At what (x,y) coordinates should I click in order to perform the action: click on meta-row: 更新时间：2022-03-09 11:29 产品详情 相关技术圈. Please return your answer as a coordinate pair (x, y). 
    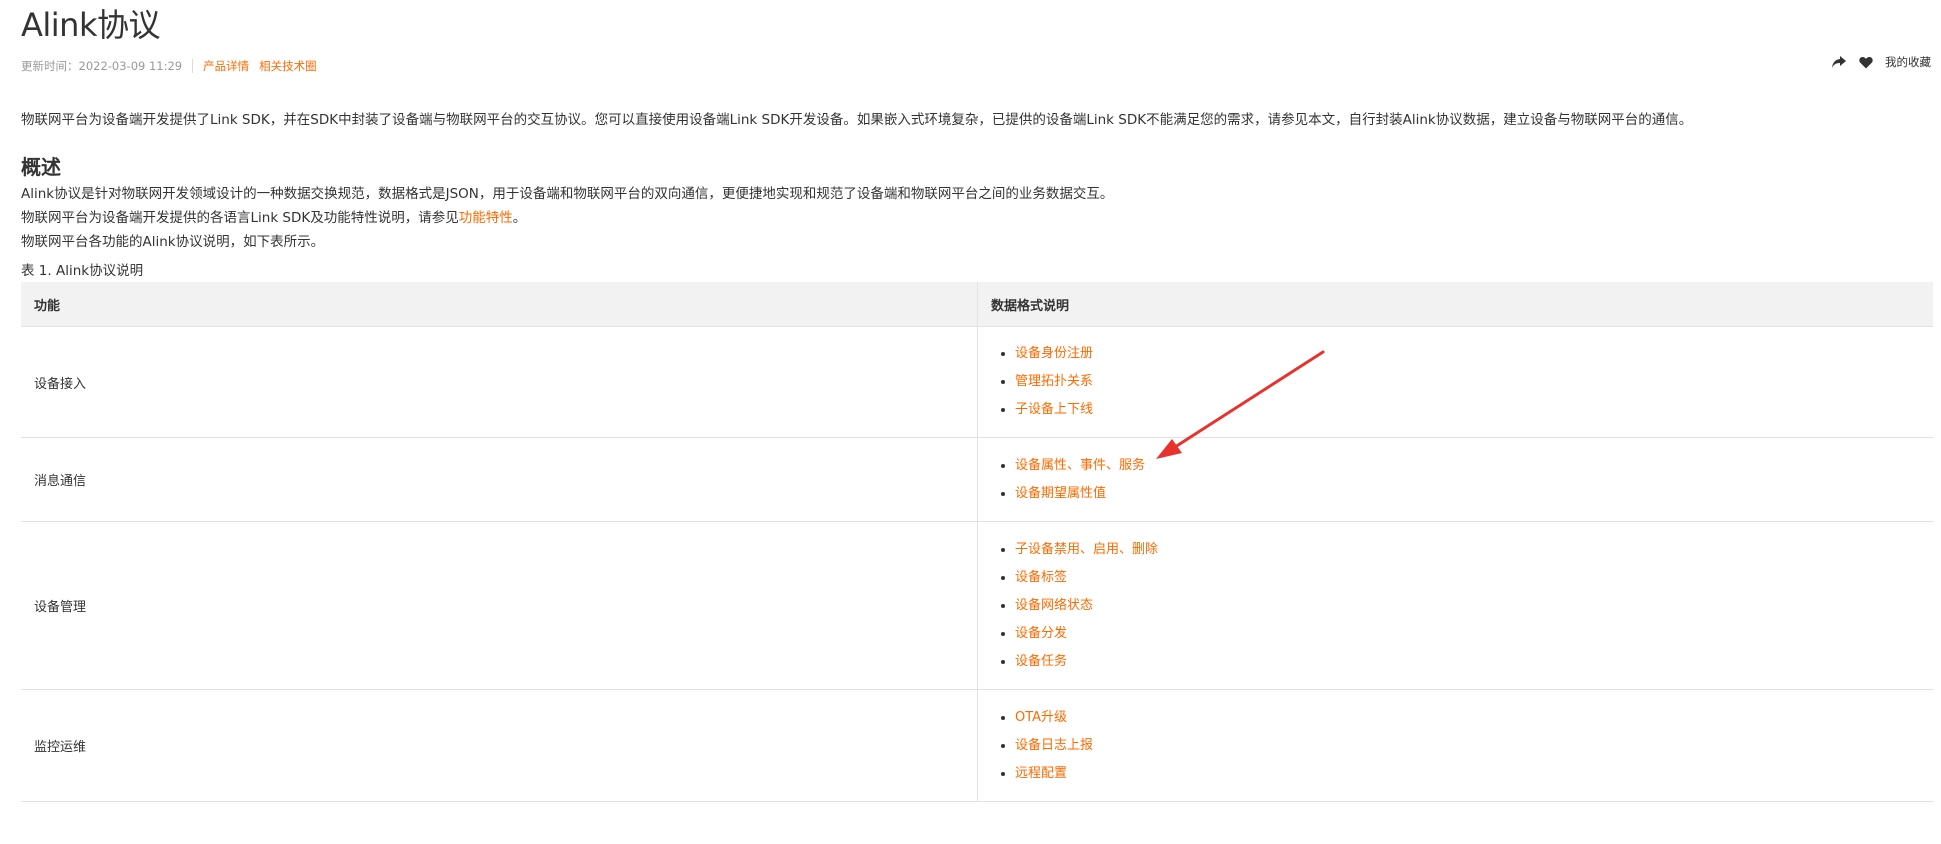
    Looking at the image, I should click on (981, 66).